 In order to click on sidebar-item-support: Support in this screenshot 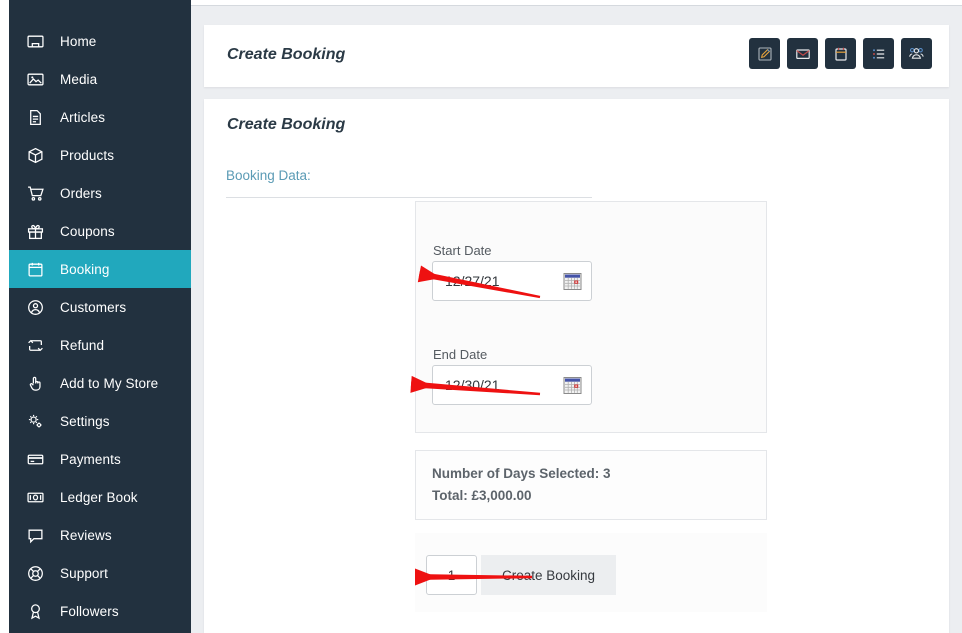, I will do `click(100, 573)`.